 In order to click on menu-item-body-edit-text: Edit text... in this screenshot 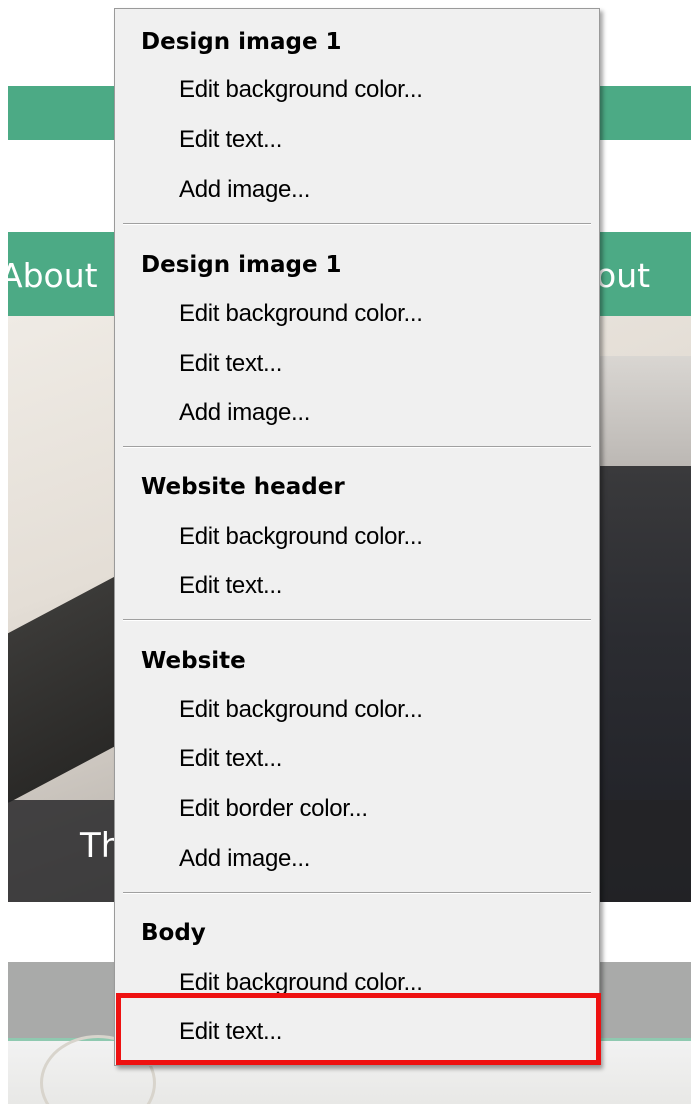, I will do `click(230, 1032)`.